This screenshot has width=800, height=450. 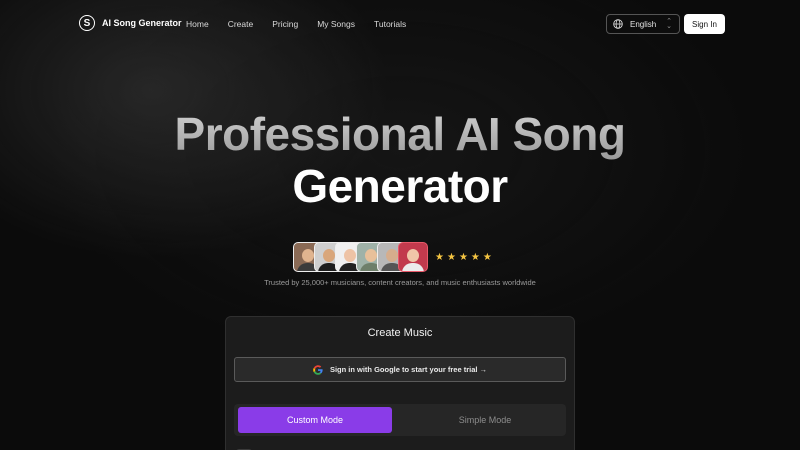 What do you see at coordinates (485, 420) in the screenshot?
I see `tab-simple-mode: Simple Mode` at bounding box center [485, 420].